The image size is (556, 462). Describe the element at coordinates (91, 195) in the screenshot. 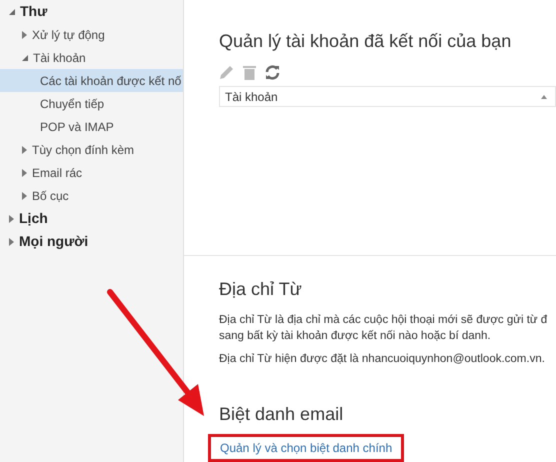

I see `tree-item: Bố cục` at that location.